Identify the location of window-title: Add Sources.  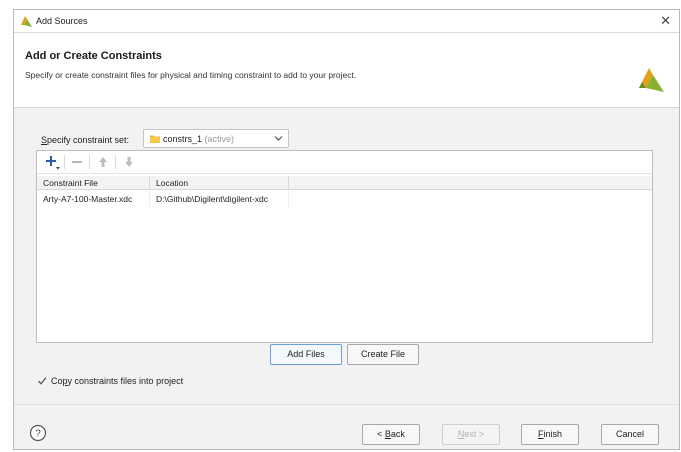
(62, 21).